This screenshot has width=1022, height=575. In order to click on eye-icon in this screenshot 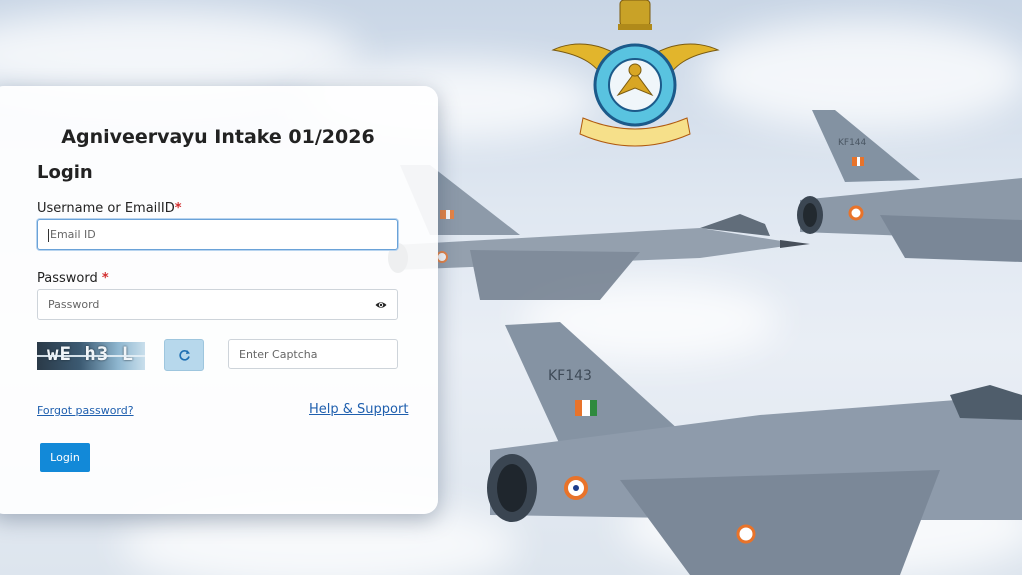, I will do `click(381, 305)`.